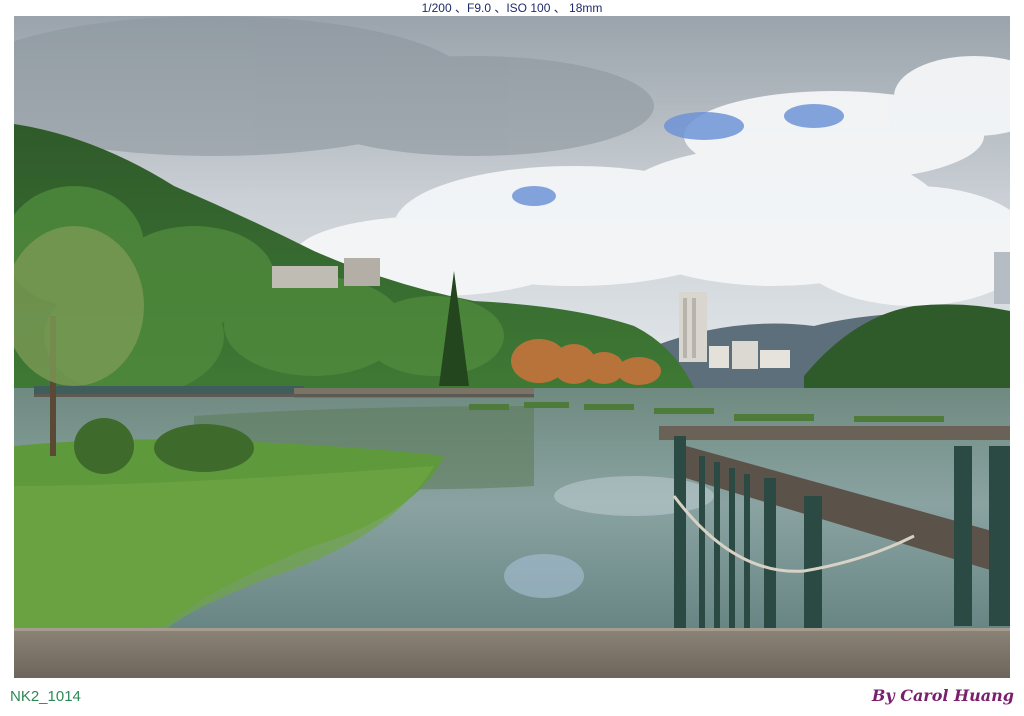 The image size is (1024, 716). What do you see at coordinates (512, 629) in the screenshot?
I see `plank-edge` at bounding box center [512, 629].